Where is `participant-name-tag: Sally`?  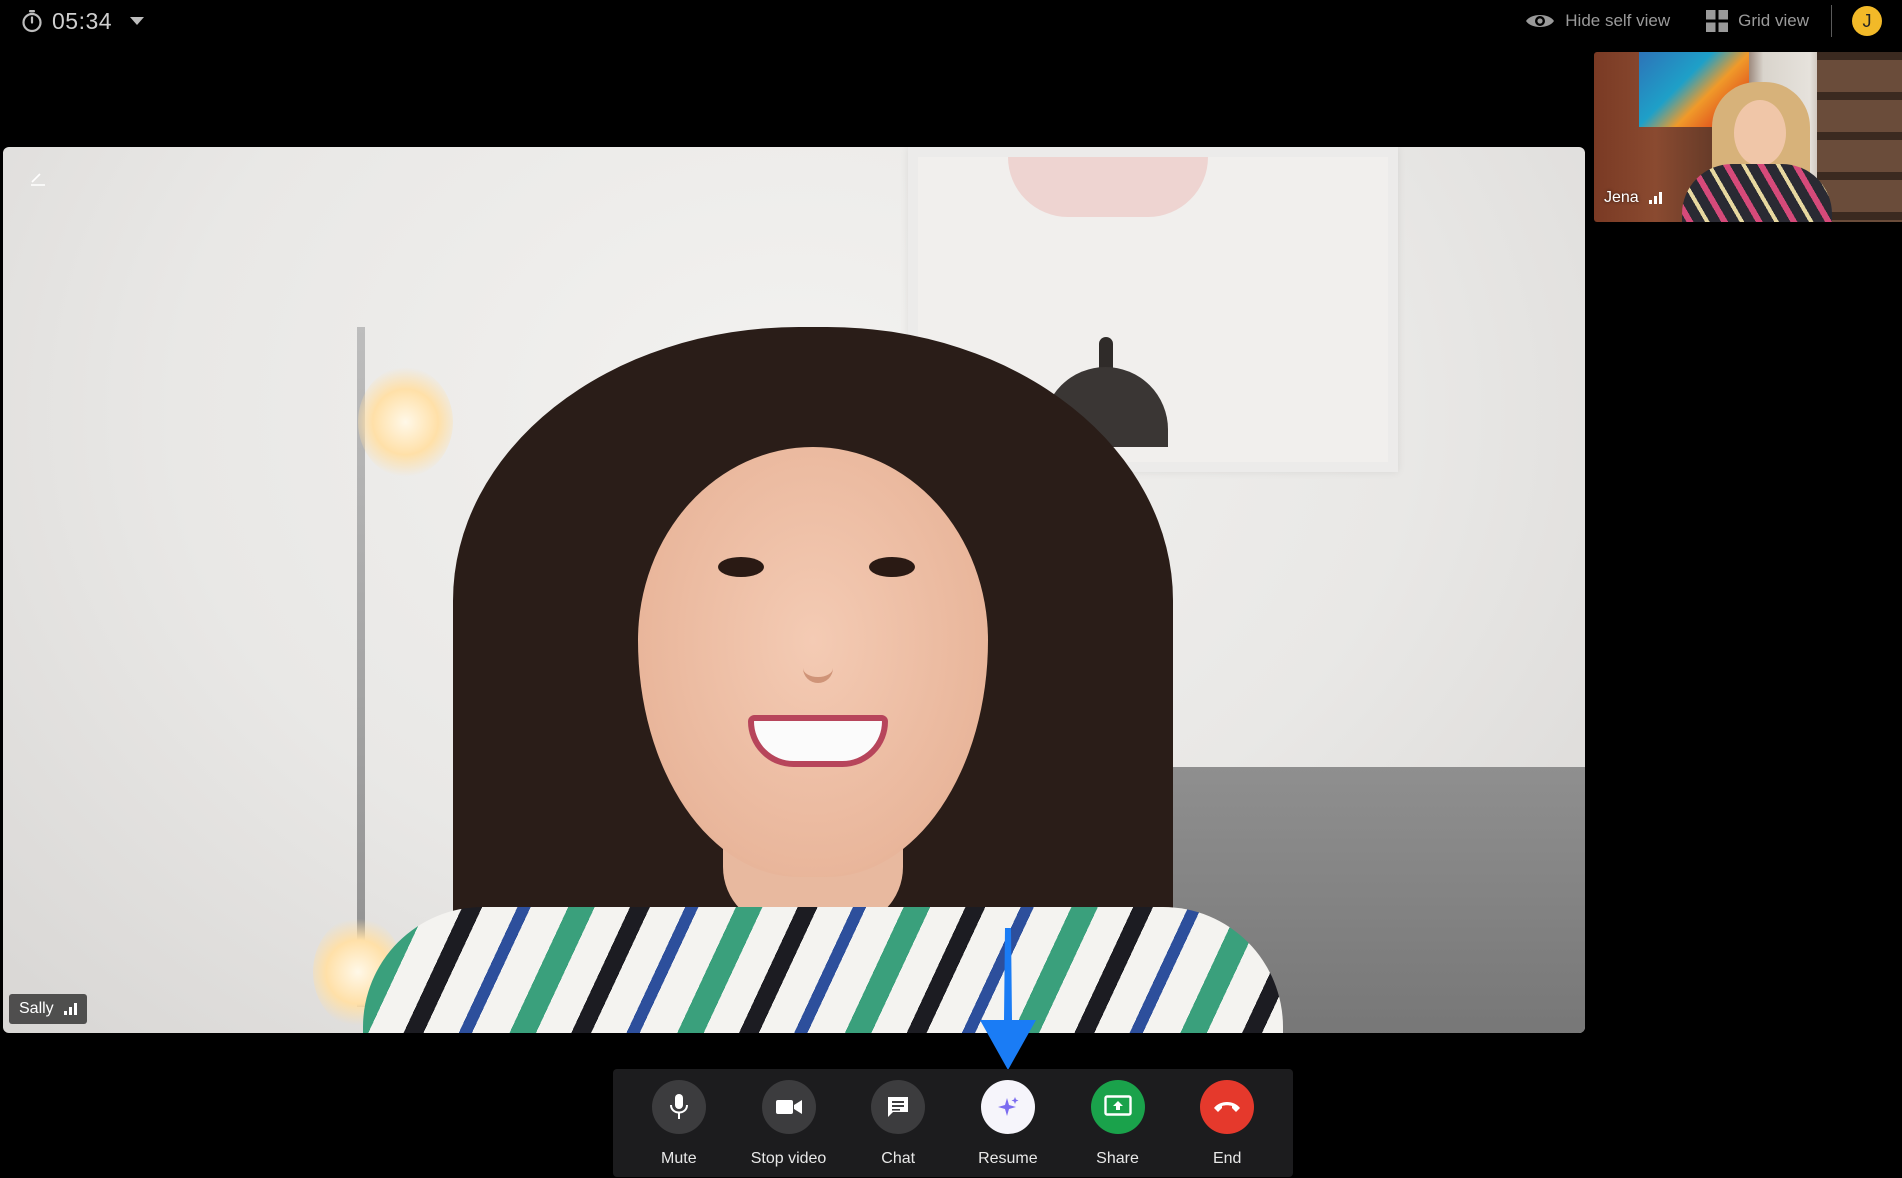 participant-name-tag: Sally is located at coordinates (48, 1009).